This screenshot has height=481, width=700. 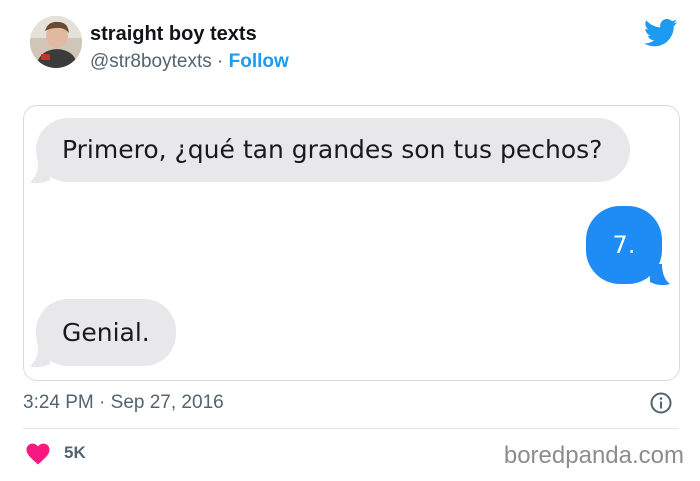 I want to click on twitter-bird-icon, so click(x=661, y=33).